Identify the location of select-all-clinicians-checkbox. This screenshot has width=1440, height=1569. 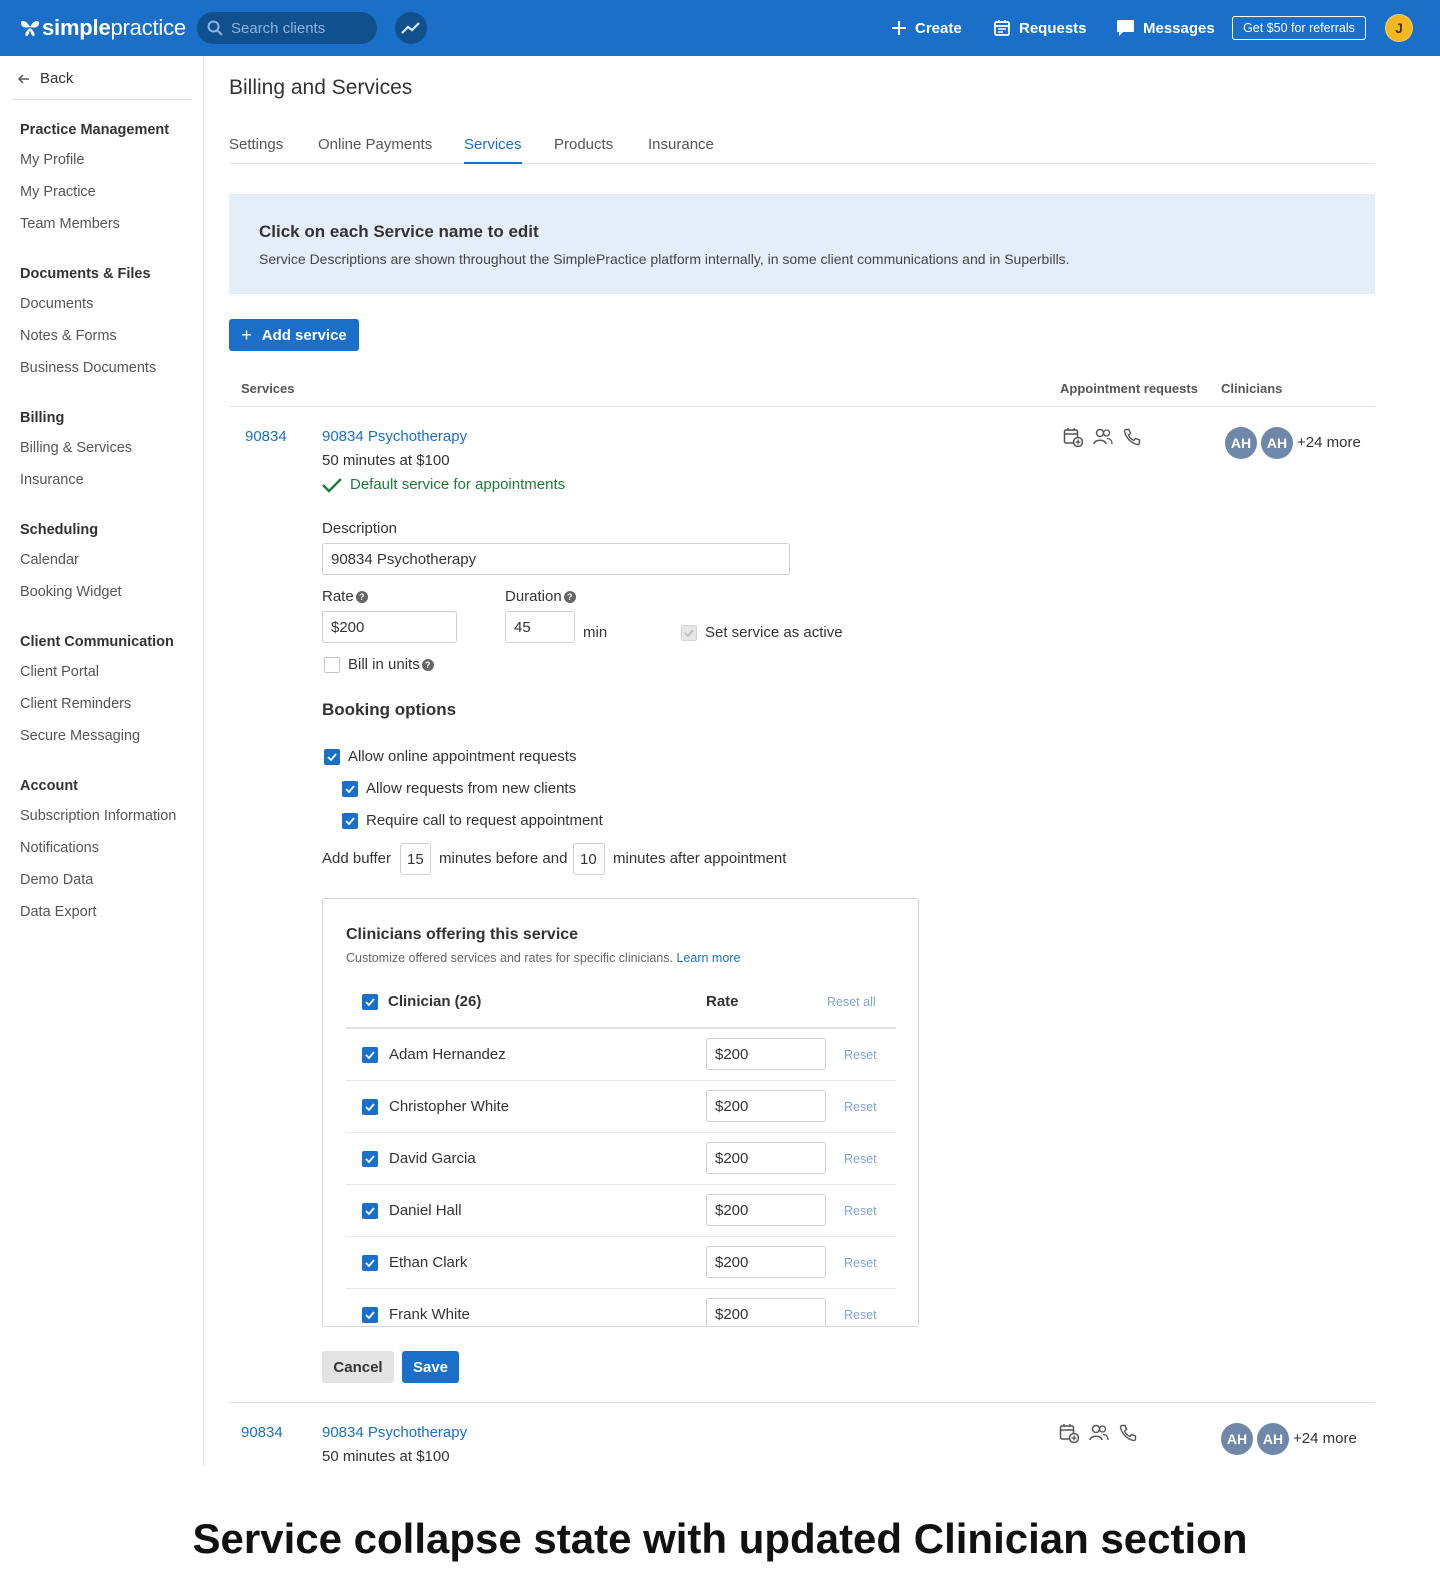
(370, 1002).